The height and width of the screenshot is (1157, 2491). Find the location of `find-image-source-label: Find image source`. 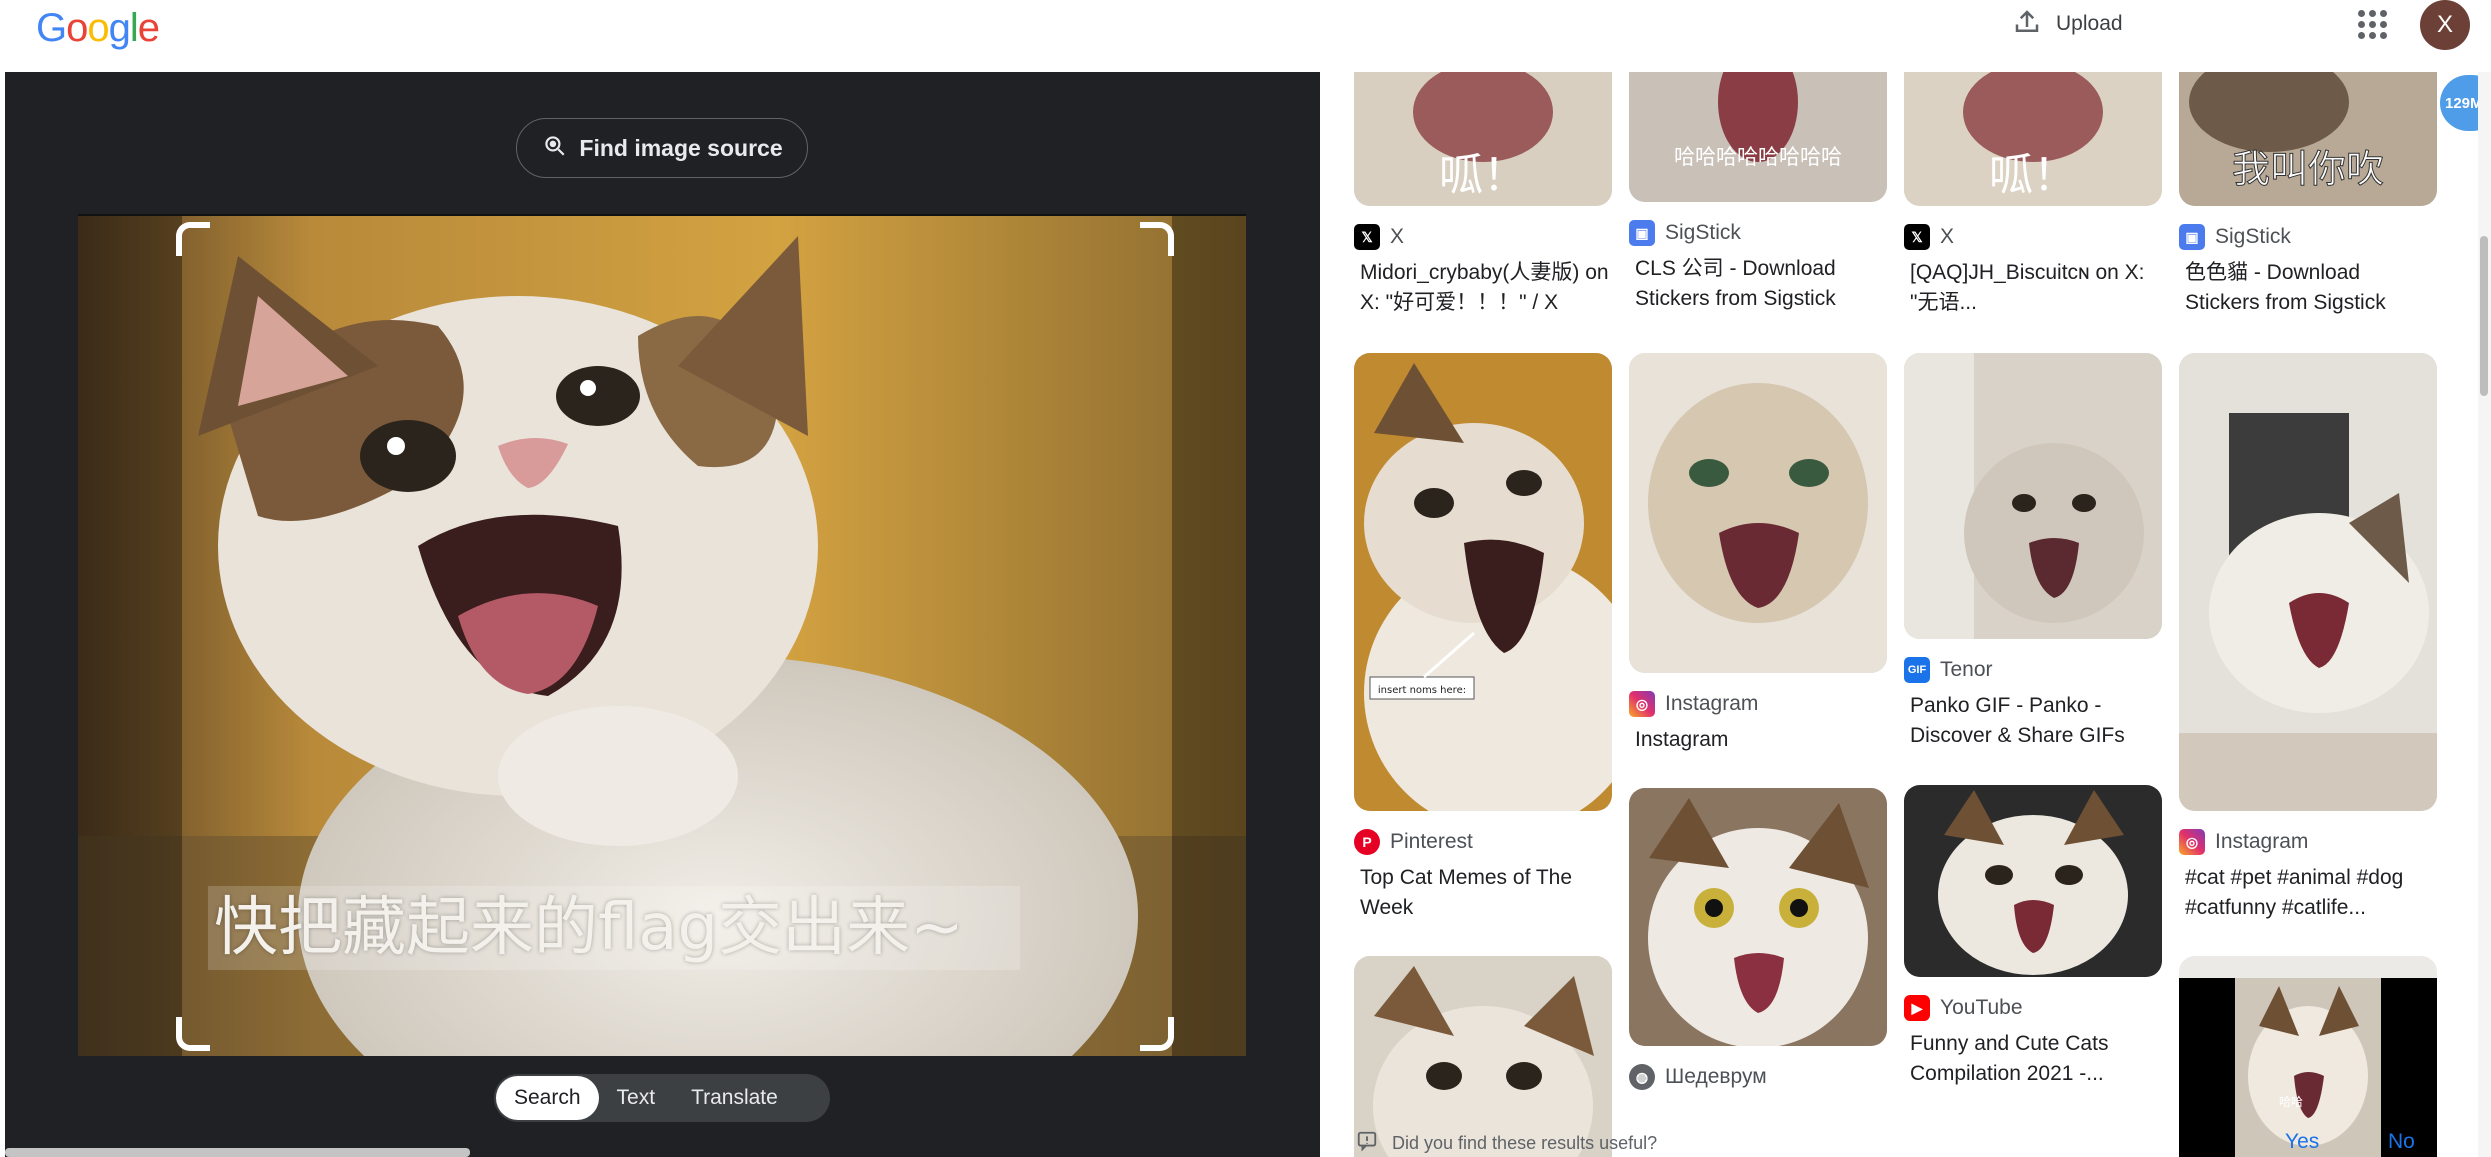

find-image-source-label: Find image source is located at coordinates (681, 147).